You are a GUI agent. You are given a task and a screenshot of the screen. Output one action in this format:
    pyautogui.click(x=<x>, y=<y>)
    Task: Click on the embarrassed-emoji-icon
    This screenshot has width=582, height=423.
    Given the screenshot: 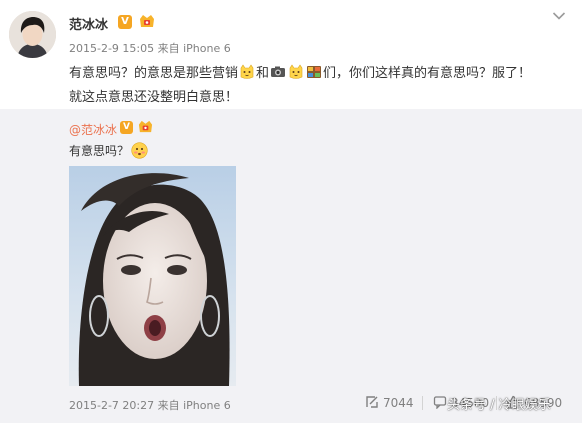 What is the action you would take?
    pyautogui.click(x=139, y=150)
    